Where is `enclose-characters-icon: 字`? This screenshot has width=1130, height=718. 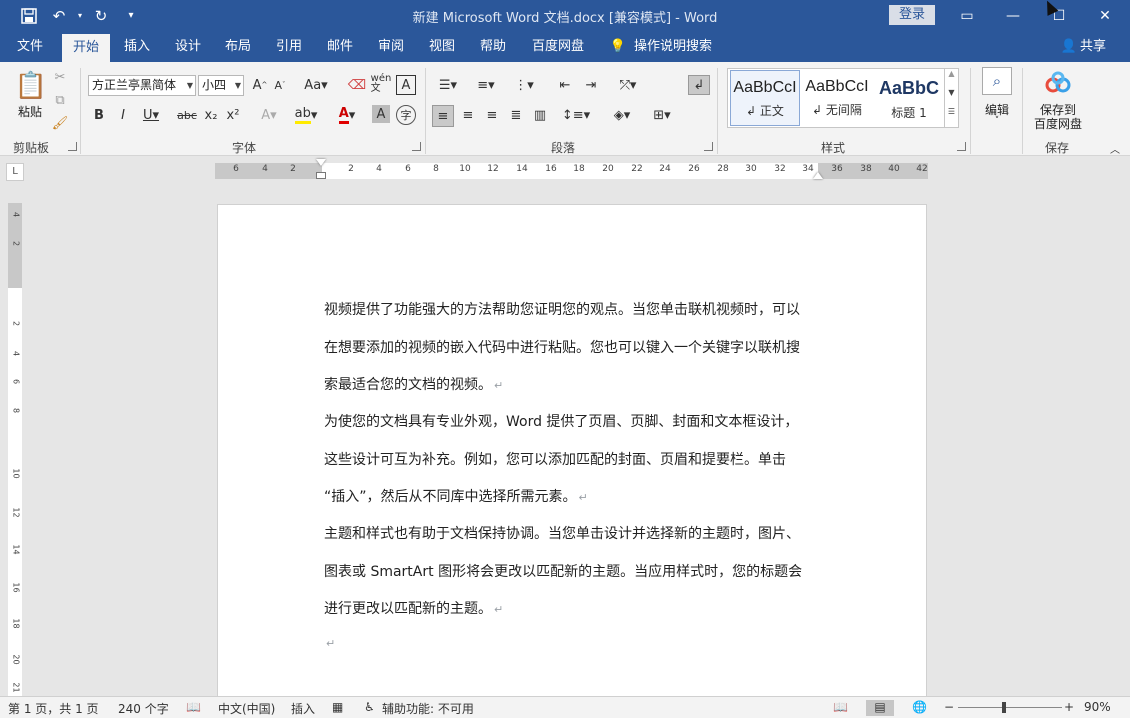
enclose-characters-icon: 字 is located at coordinates (406, 115).